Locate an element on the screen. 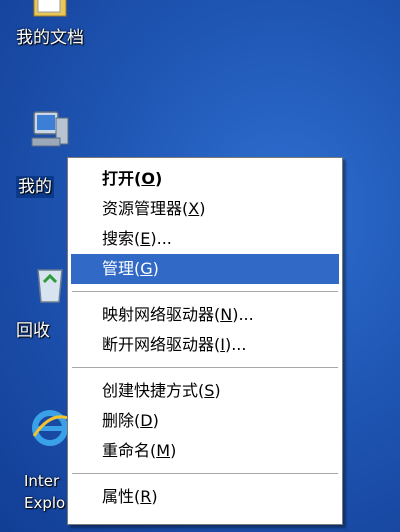  menu-item-rename: 重命名(M) is located at coordinates (205, 451).